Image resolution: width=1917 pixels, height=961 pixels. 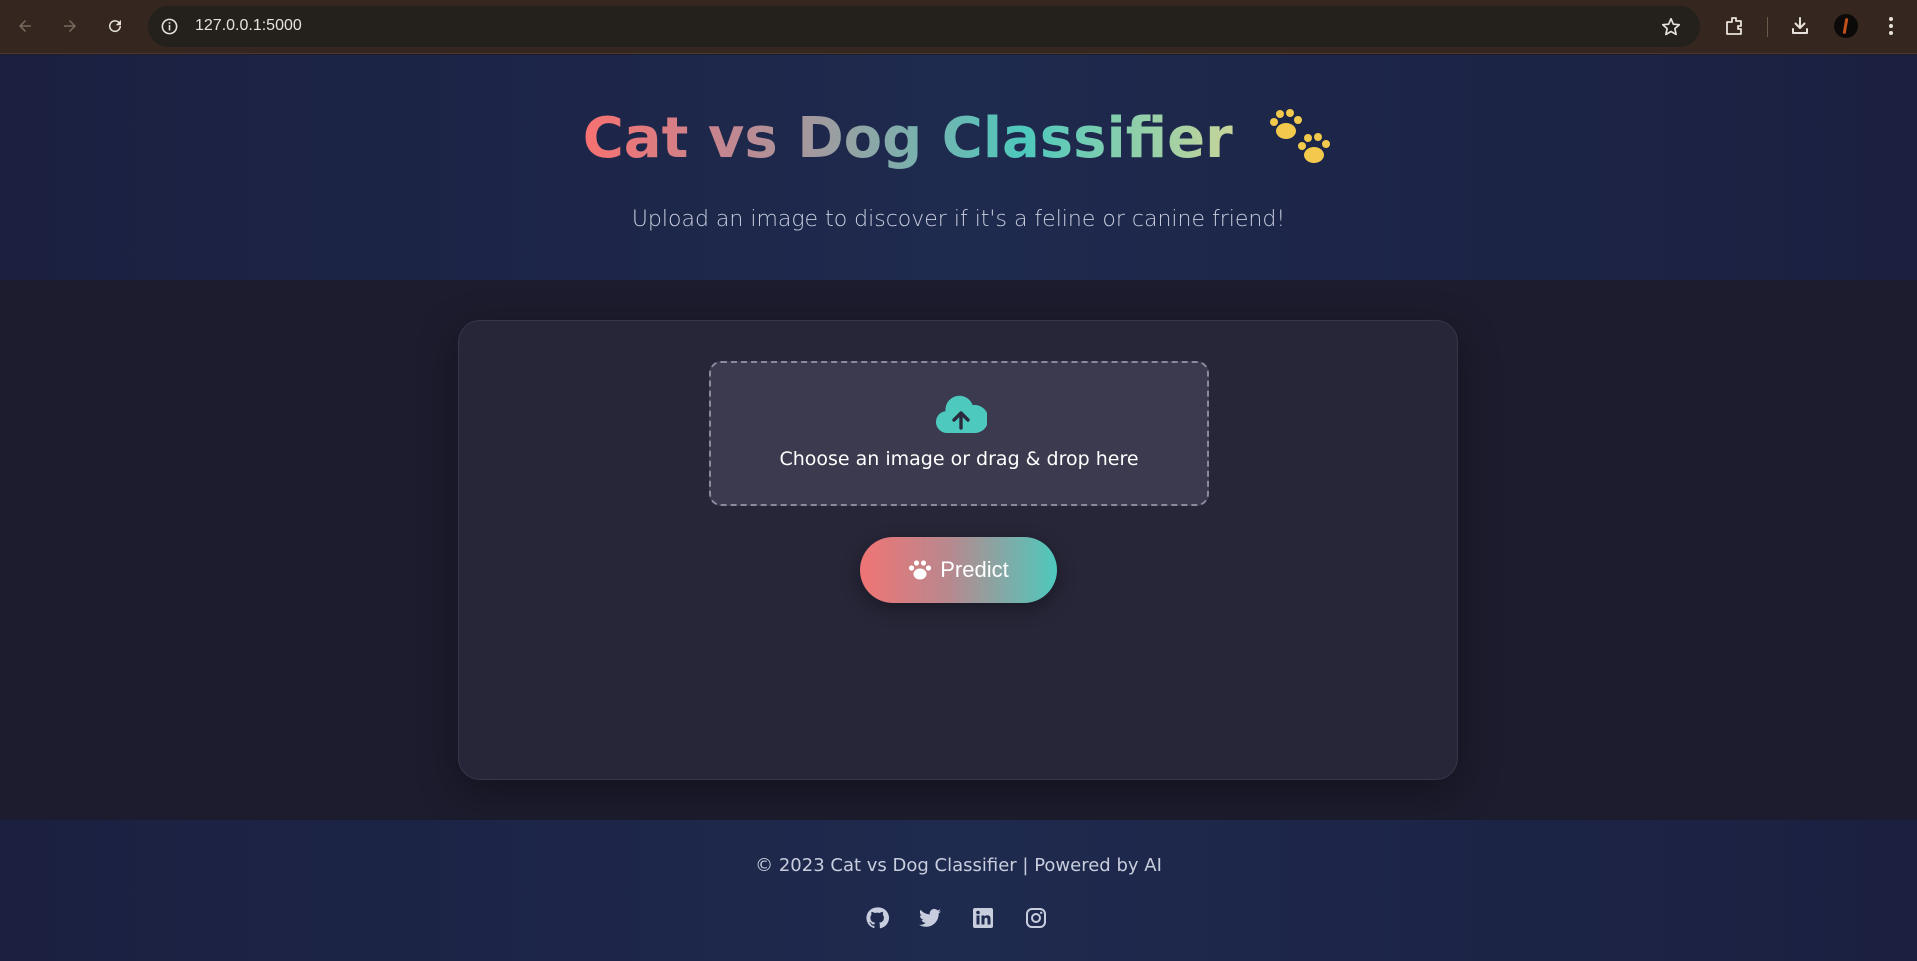 What do you see at coordinates (25, 26) in the screenshot?
I see `back-arrow-icon` at bounding box center [25, 26].